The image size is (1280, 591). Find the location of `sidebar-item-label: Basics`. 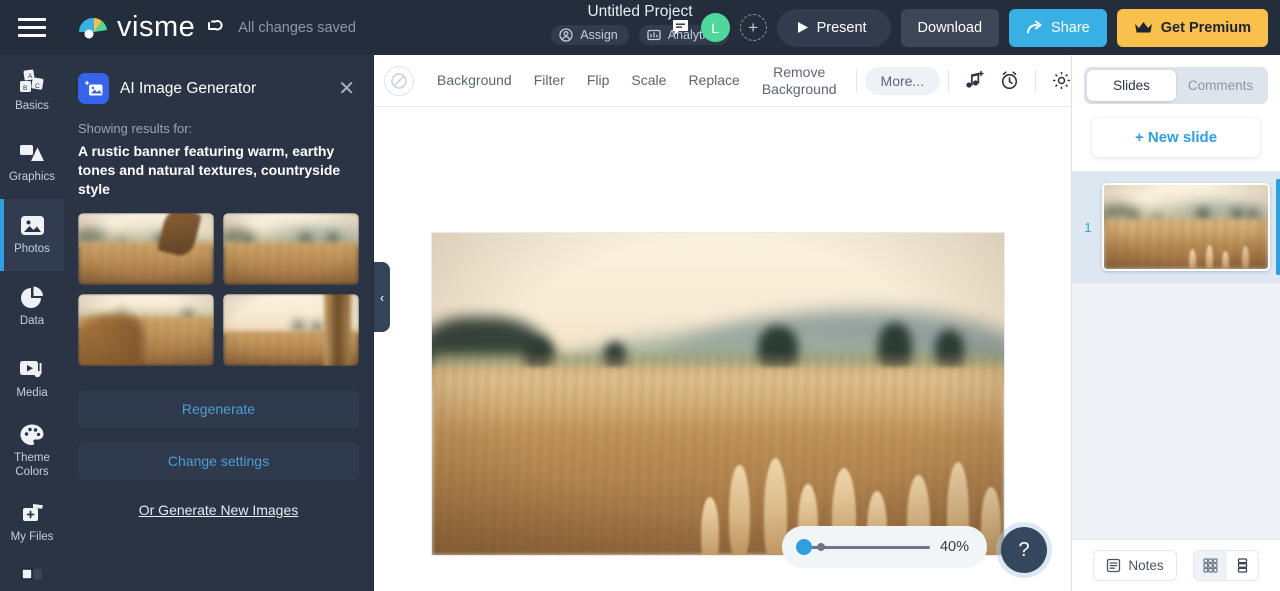

sidebar-item-label: Basics is located at coordinates (32, 105).